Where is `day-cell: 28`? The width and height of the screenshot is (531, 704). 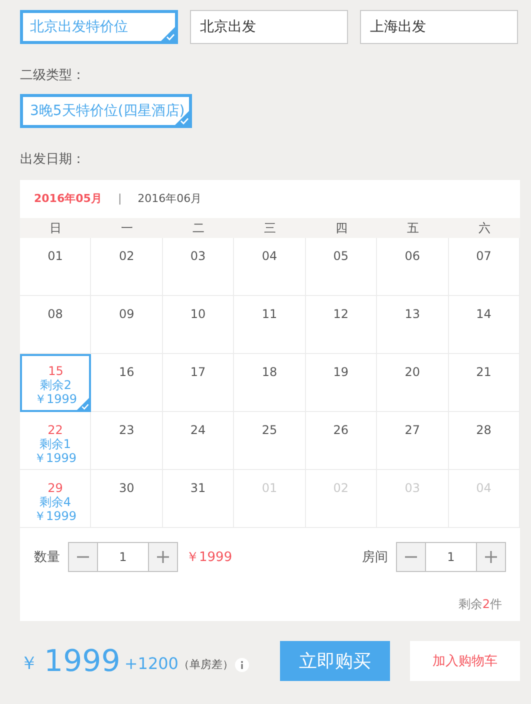
day-cell: 28 is located at coordinates (484, 441).